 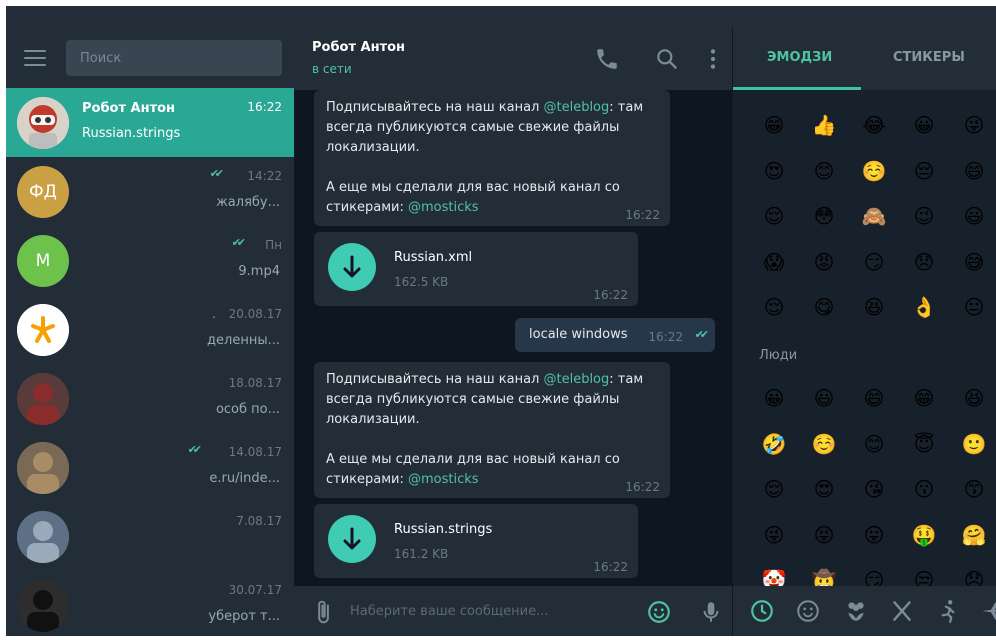 I want to click on emoji-item: 👌, so click(x=924, y=307).